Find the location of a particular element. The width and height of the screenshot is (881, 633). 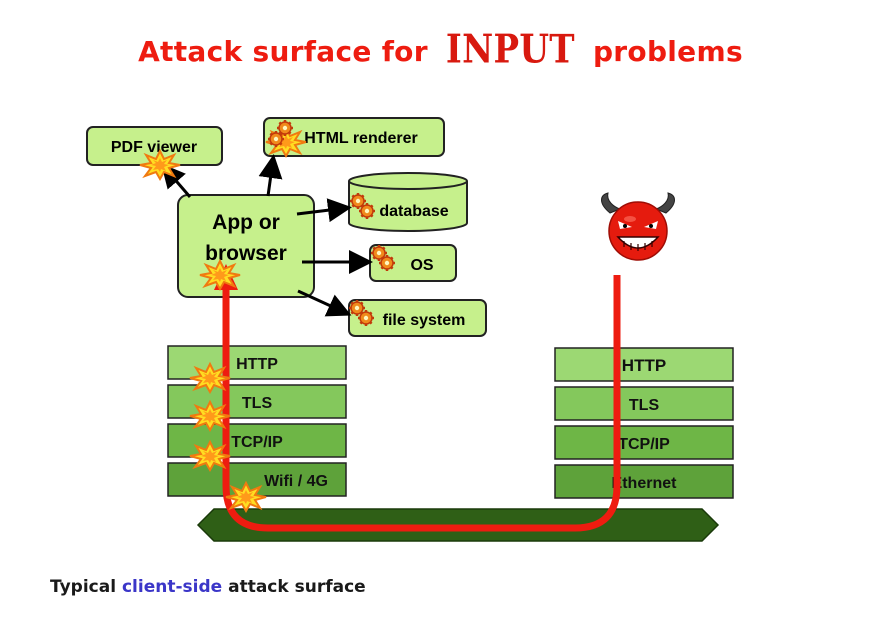

server-link-label: Ethernet is located at coordinates (645, 483).